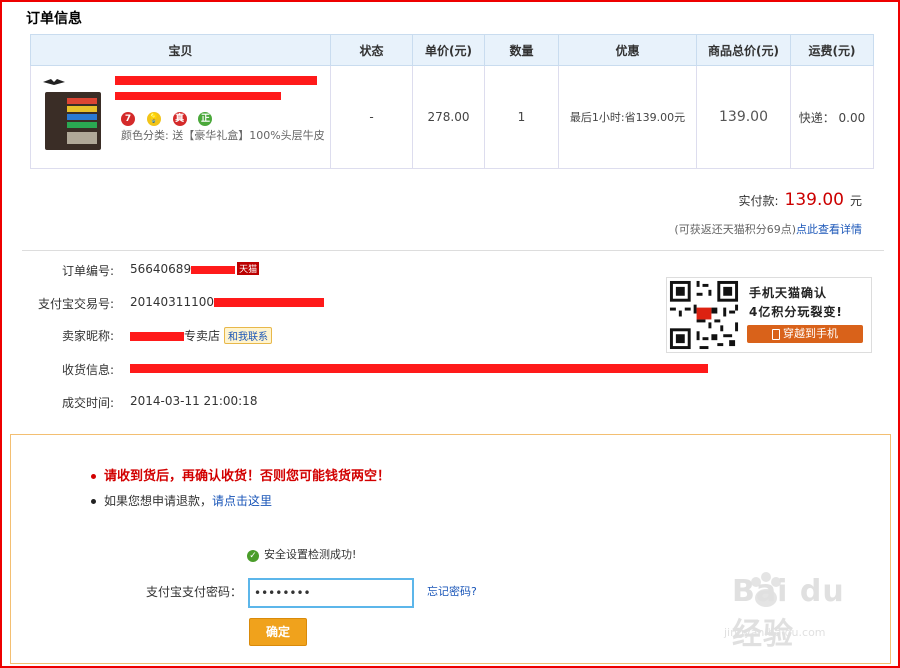 This screenshot has width=900, height=668. Describe the element at coordinates (758, 201) in the screenshot. I see `payment-label: 实付款:` at that location.